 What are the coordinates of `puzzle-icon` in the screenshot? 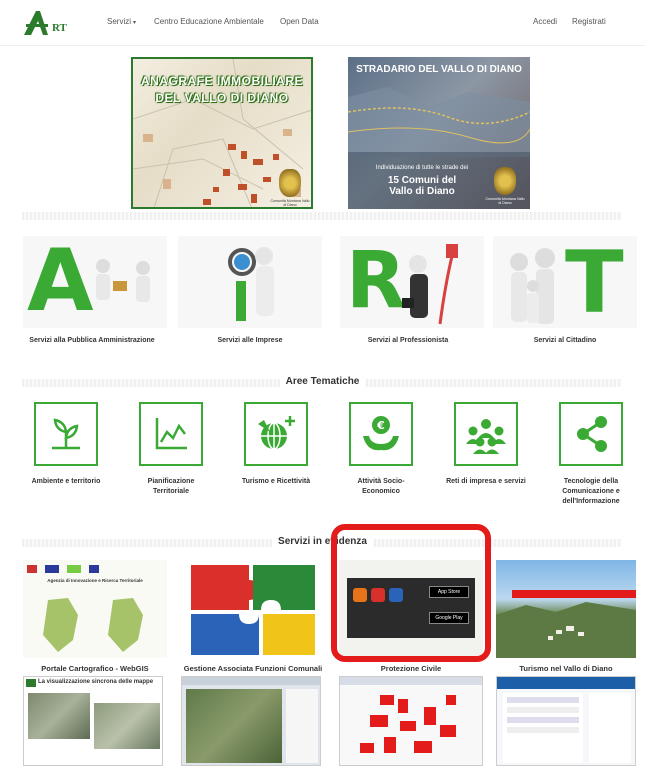 It's located at (253, 610).